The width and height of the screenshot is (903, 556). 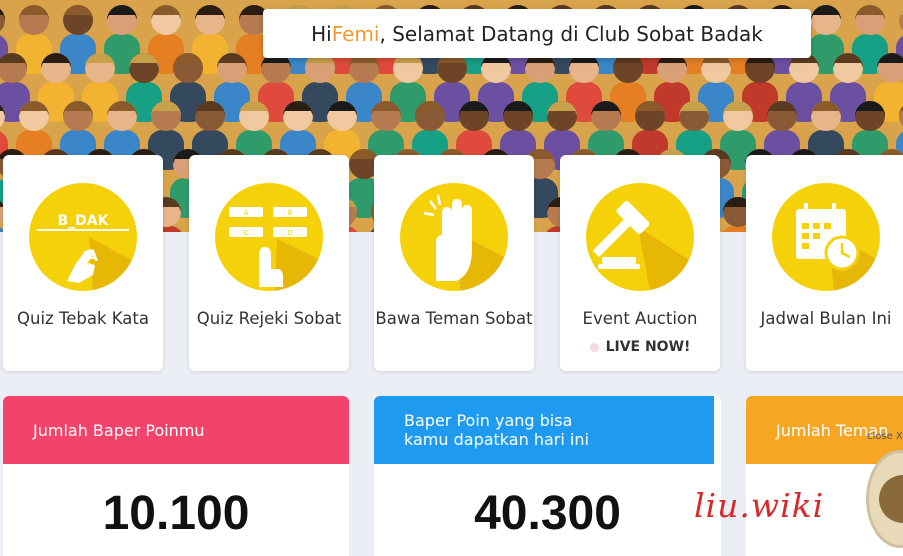 I want to click on menu-label: Quiz Rejeki Sobat, so click(x=269, y=318).